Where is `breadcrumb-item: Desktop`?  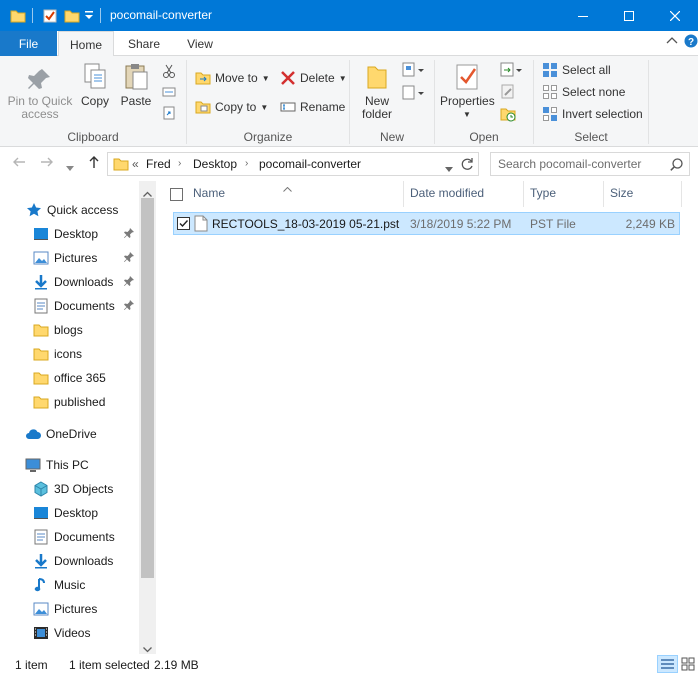
breadcrumb-item: Desktop is located at coordinates (215, 164).